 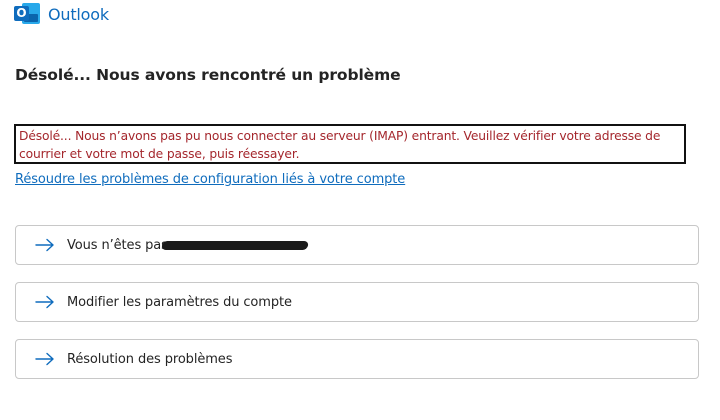 What do you see at coordinates (27, 14) in the screenshot?
I see `outlook-logo-icon: O` at bounding box center [27, 14].